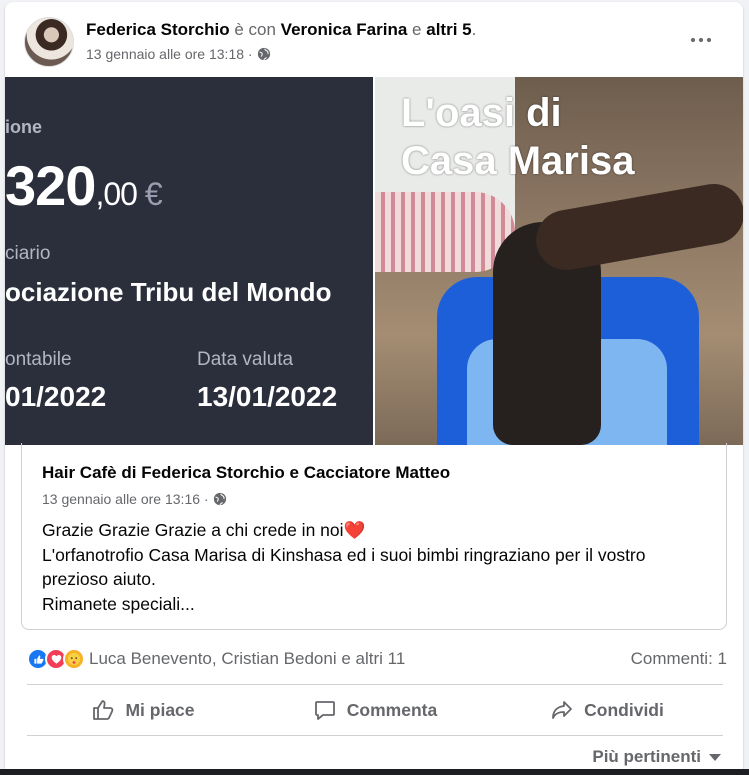 This screenshot has width=749, height=775. What do you see at coordinates (417, 29) in the screenshot?
I see `and-text: e` at bounding box center [417, 29].